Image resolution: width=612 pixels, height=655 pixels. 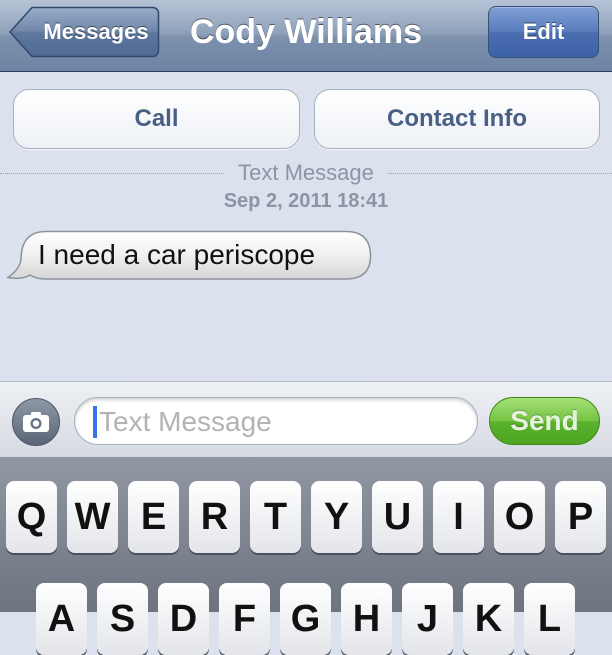 I want to click on key-f: F, so click(x=244, y=619).